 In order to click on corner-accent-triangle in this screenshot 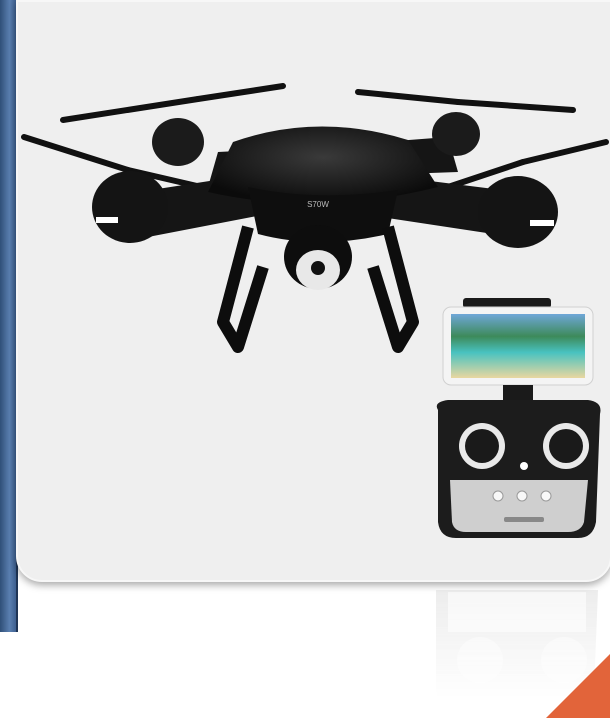, I will do `click(578, 686)`.